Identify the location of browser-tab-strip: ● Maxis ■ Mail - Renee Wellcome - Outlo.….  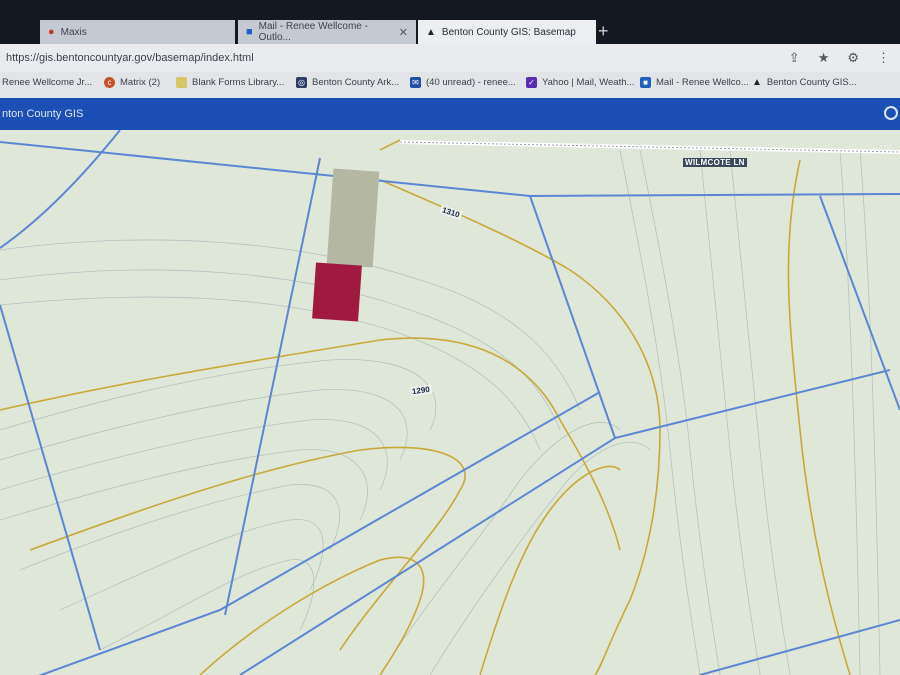
(450, 22).